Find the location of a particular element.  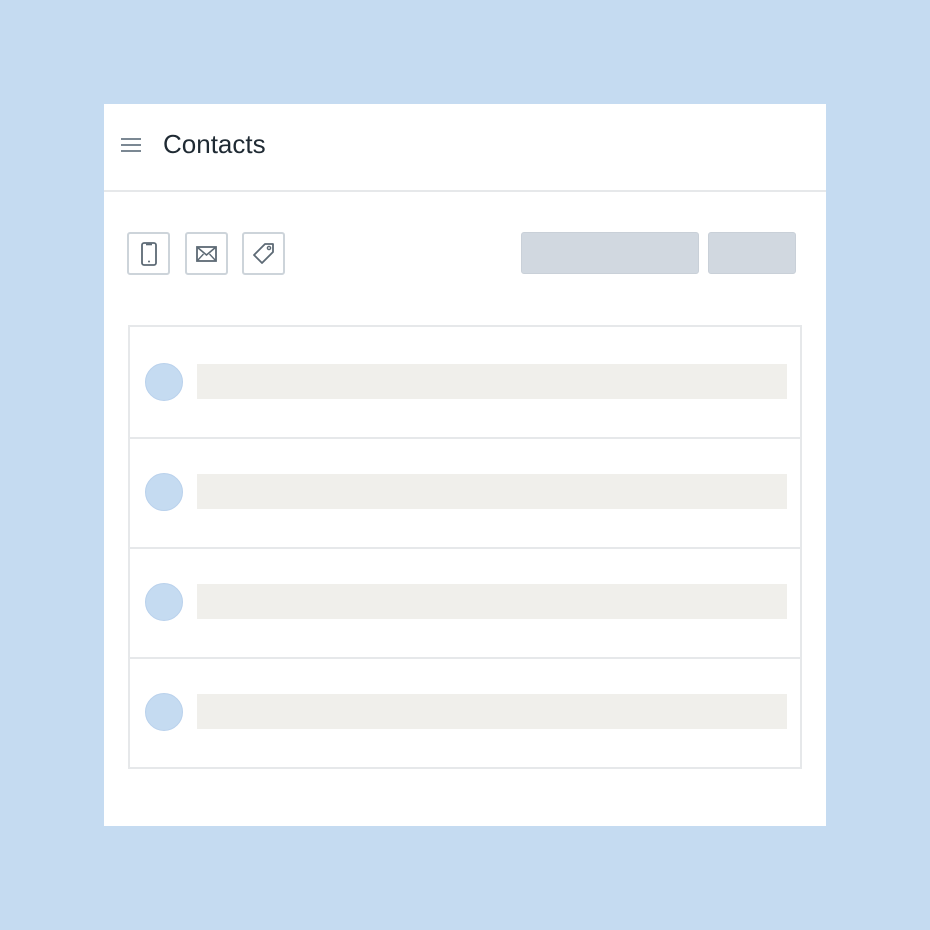

page-title: Contacts is located at coordinates (214, 144).